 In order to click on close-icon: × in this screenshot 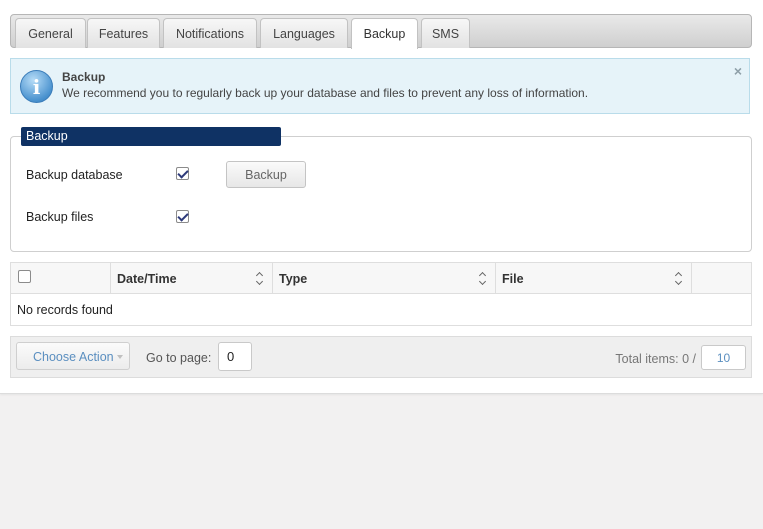, I will do `click(738, 71)`.